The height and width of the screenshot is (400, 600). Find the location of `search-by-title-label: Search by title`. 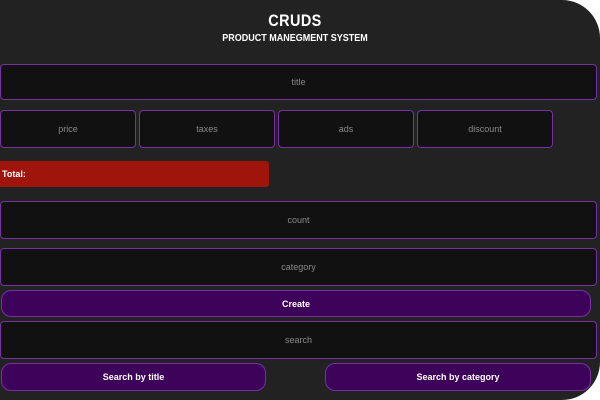

search-by-title-label: Search by title is located at coordinates (133, 377).